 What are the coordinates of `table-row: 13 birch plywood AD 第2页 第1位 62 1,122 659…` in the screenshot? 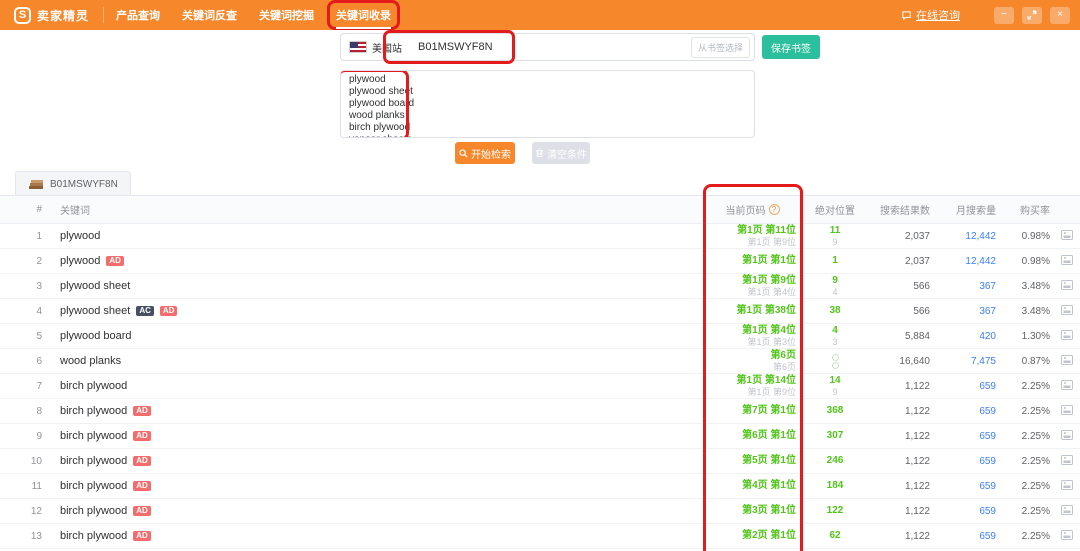 It's located at (540, 536).